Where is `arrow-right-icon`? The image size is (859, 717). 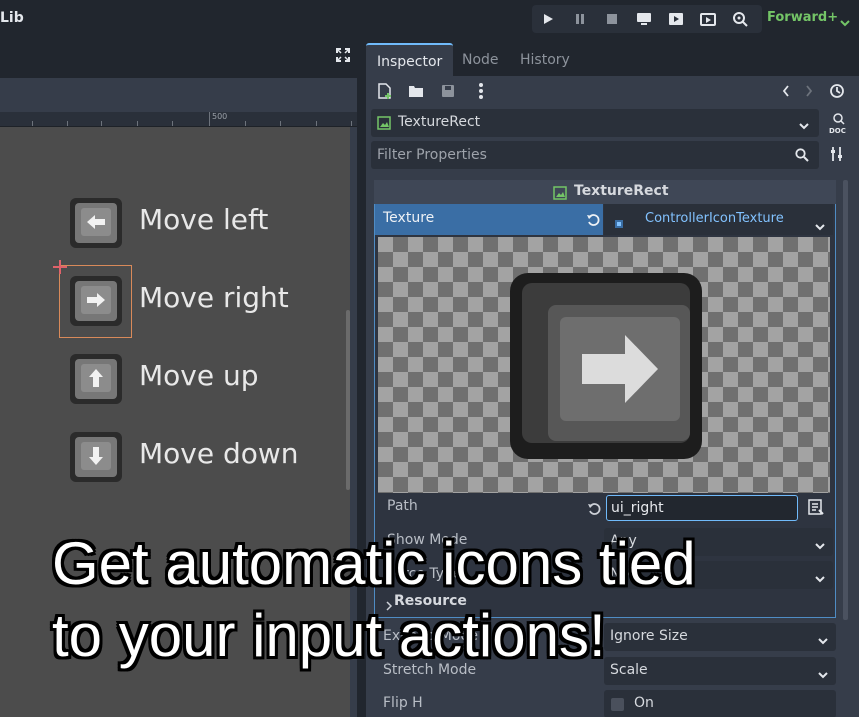 arrow-right-icon is located at coordinates (606, 366).